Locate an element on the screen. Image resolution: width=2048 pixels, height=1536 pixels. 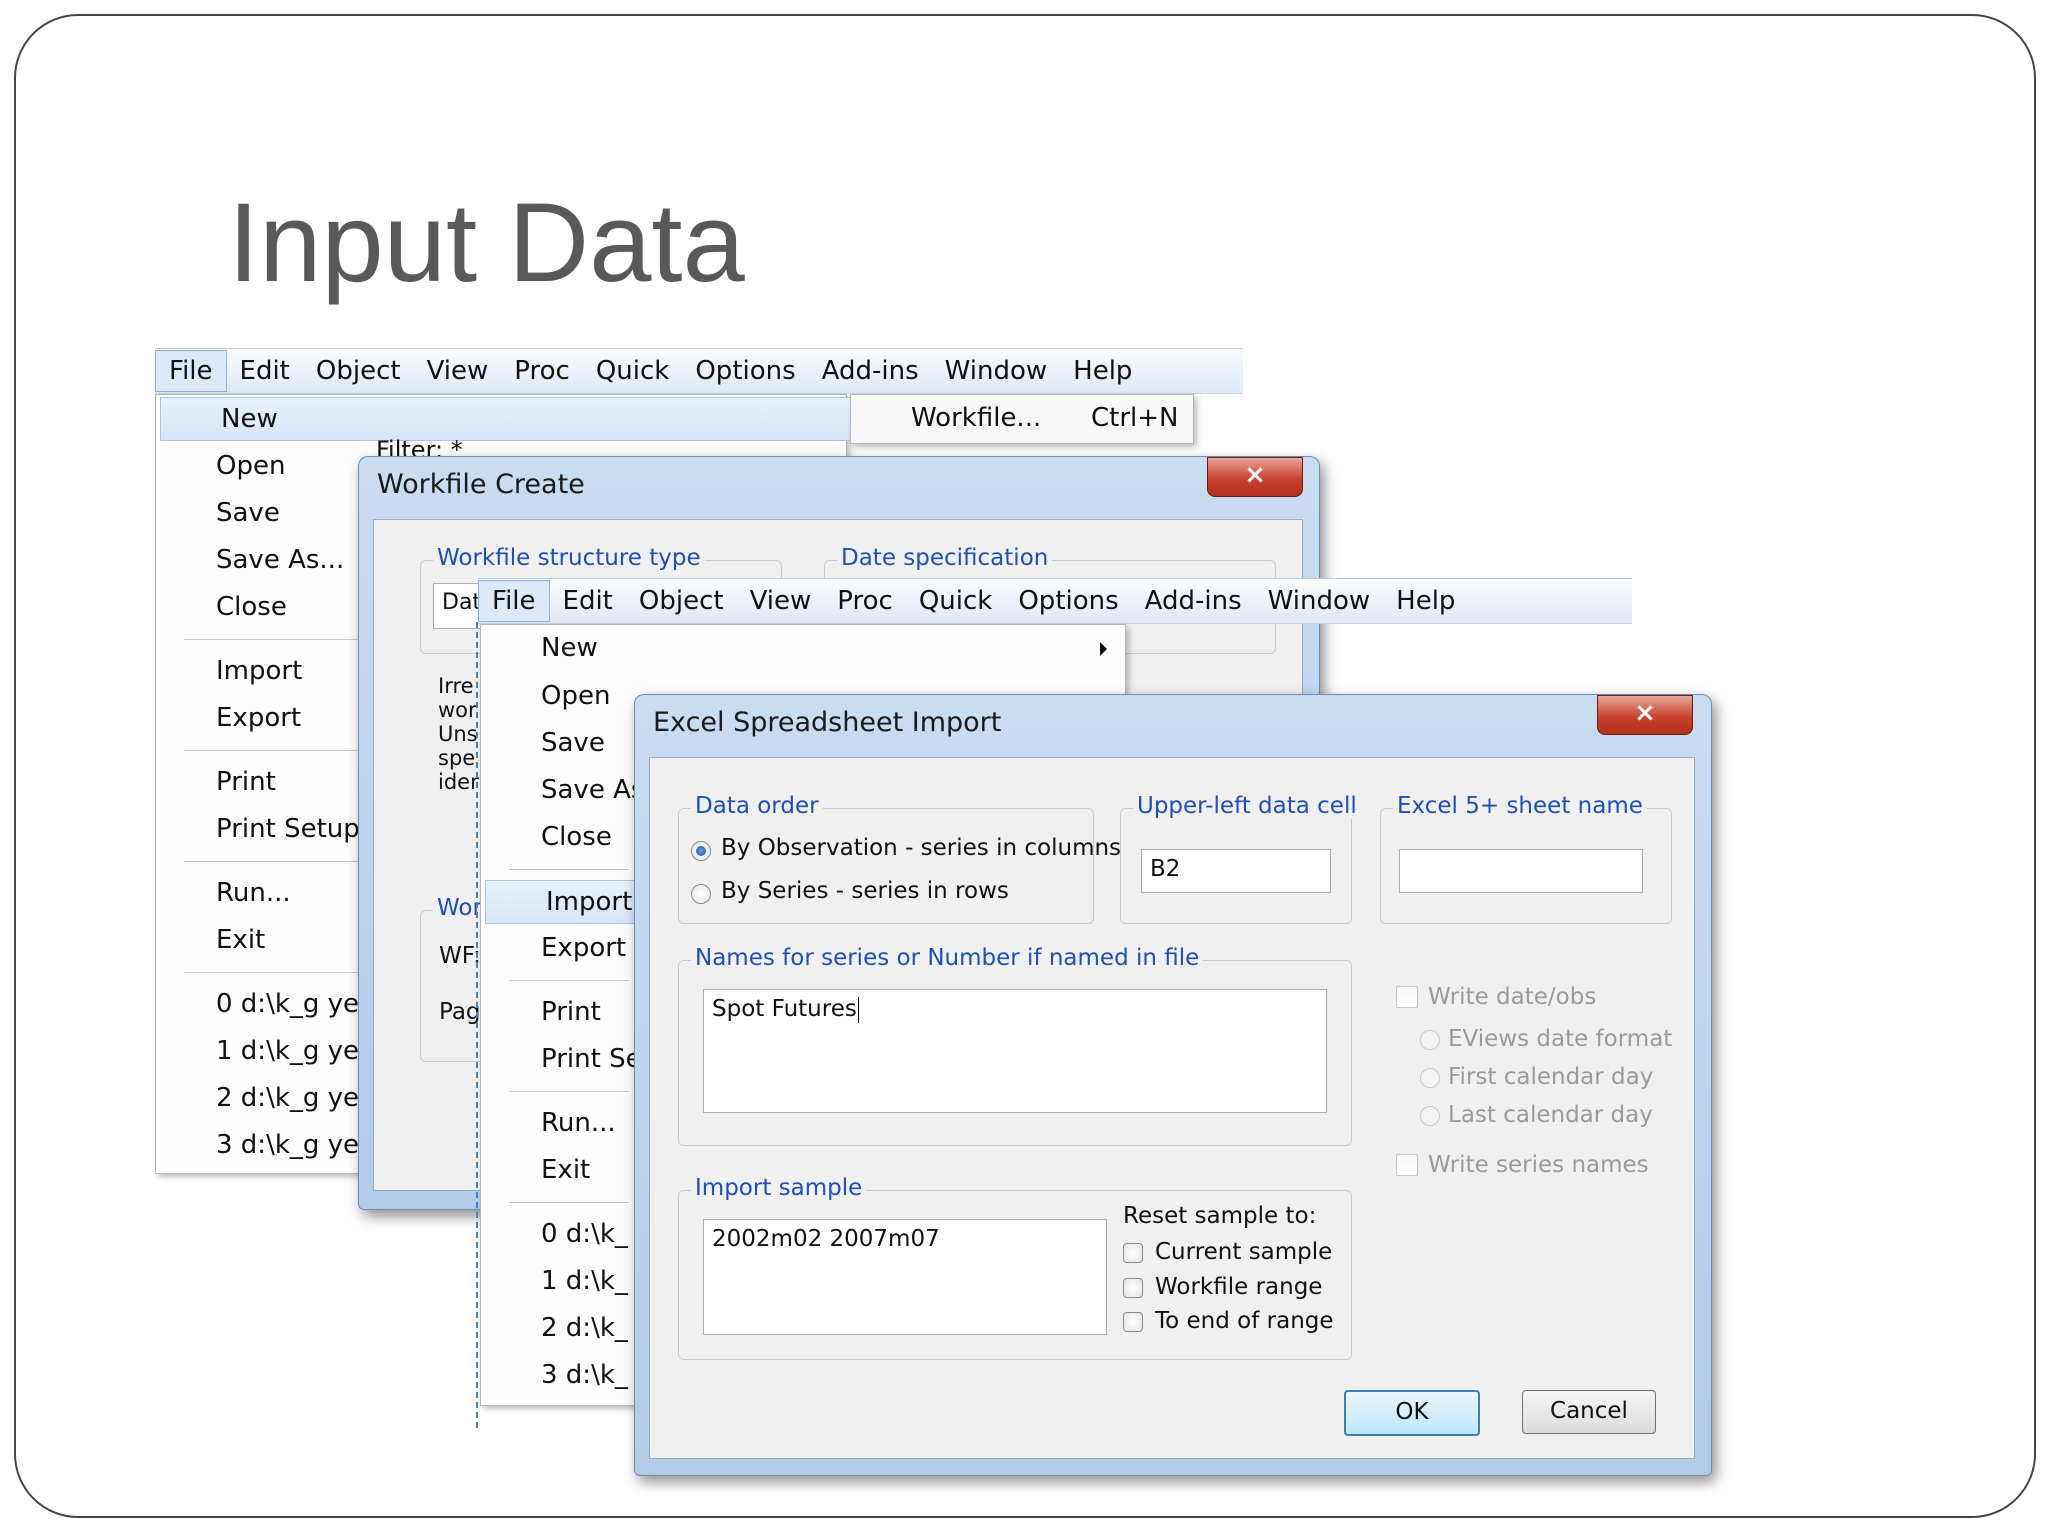
reset-option-label: Current sample is located at coordinates (1244, 1252).